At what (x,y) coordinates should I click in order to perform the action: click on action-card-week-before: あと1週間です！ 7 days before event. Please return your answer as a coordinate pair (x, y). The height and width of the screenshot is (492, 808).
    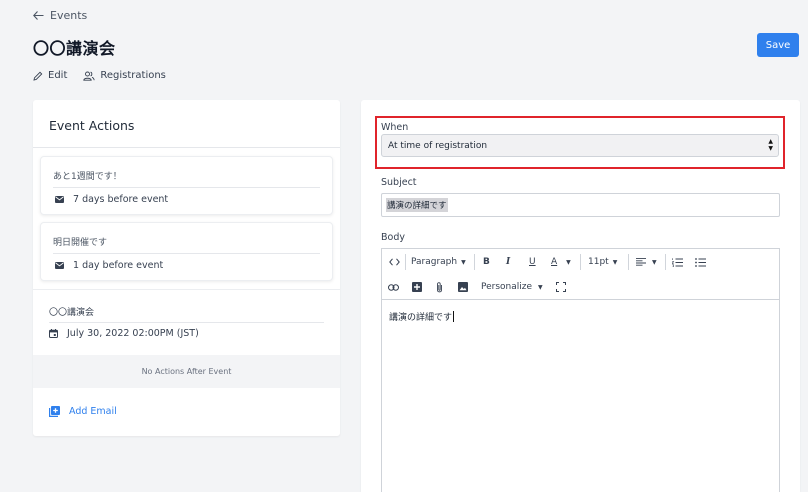
    Looking at the image, I should click on (186, 185).